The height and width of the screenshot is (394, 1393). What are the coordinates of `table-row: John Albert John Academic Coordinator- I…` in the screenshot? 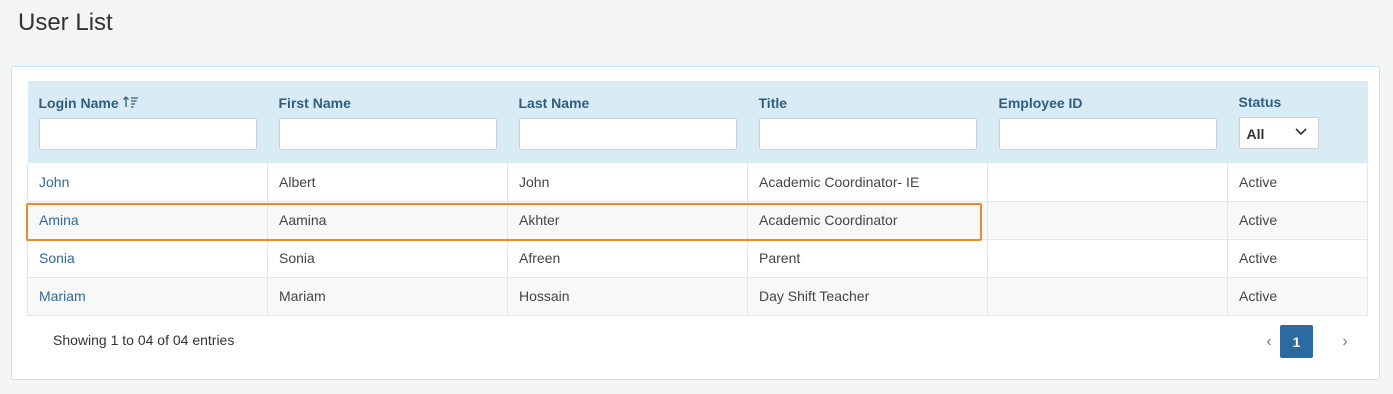 It's located at (697, 182).